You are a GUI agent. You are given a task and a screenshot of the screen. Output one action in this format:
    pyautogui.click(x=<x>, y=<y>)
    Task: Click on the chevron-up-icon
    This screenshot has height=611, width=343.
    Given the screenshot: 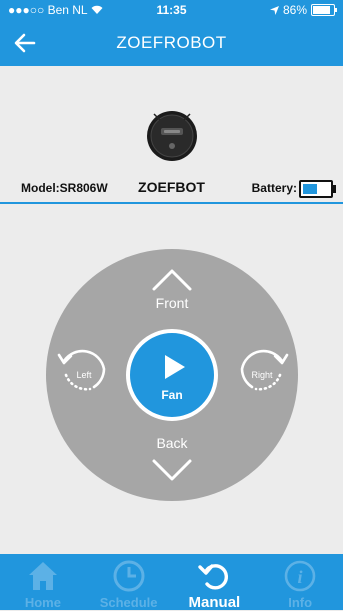 What is the action you would take?
    pyautogui.click(x=172, y=280)
    